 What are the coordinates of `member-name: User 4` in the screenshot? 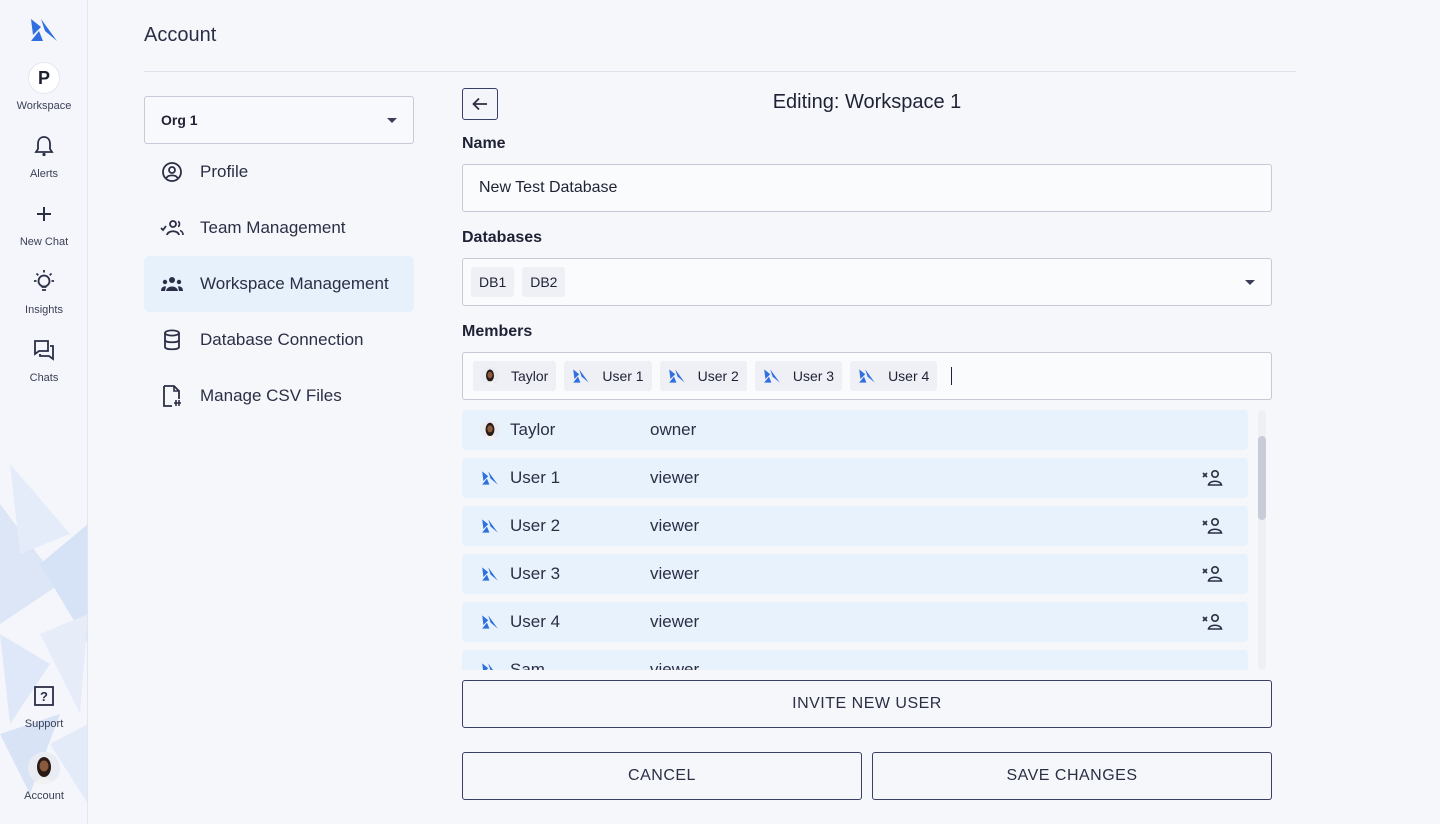 It's located at (535, 621).